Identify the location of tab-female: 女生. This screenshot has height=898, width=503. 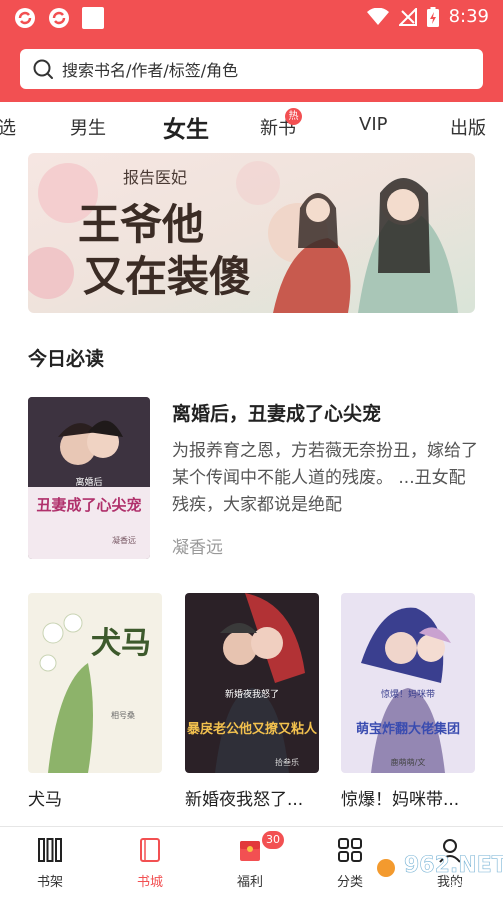
(186, 127).